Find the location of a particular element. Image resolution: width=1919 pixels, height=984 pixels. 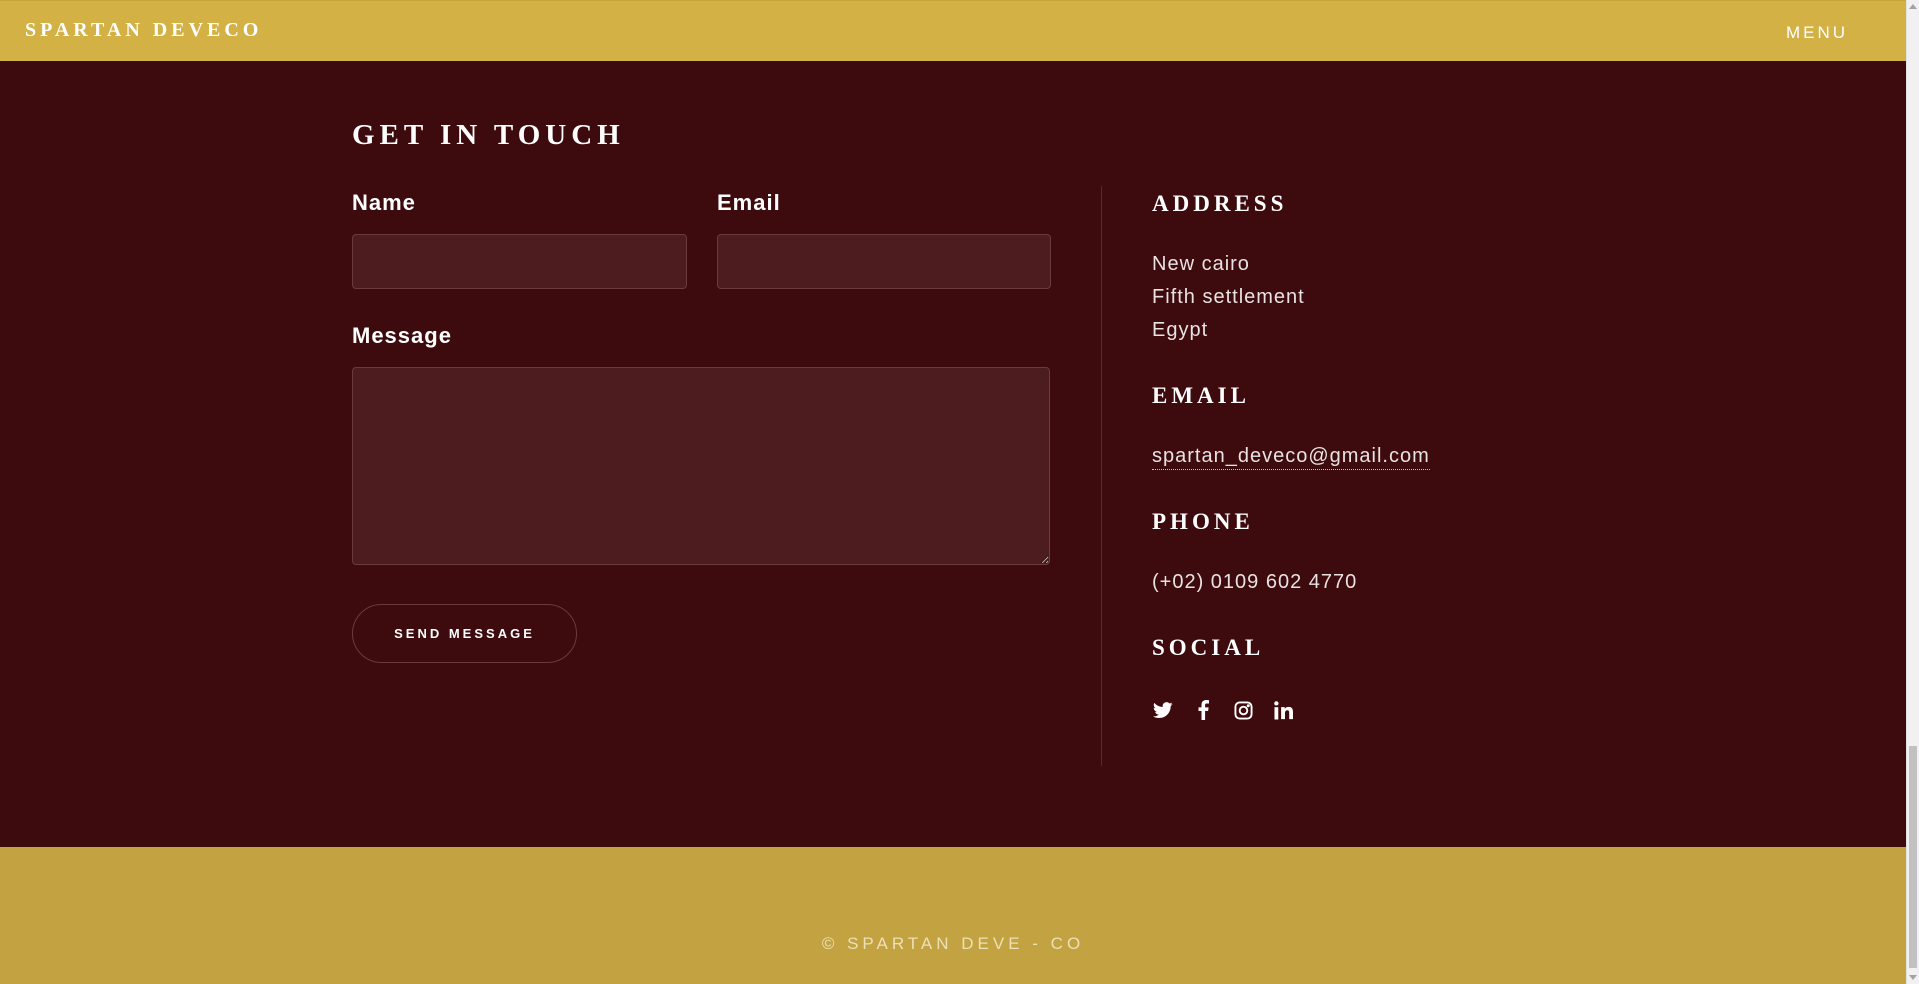

email-heading: EMAIL is located at coordinates (1201, 395).